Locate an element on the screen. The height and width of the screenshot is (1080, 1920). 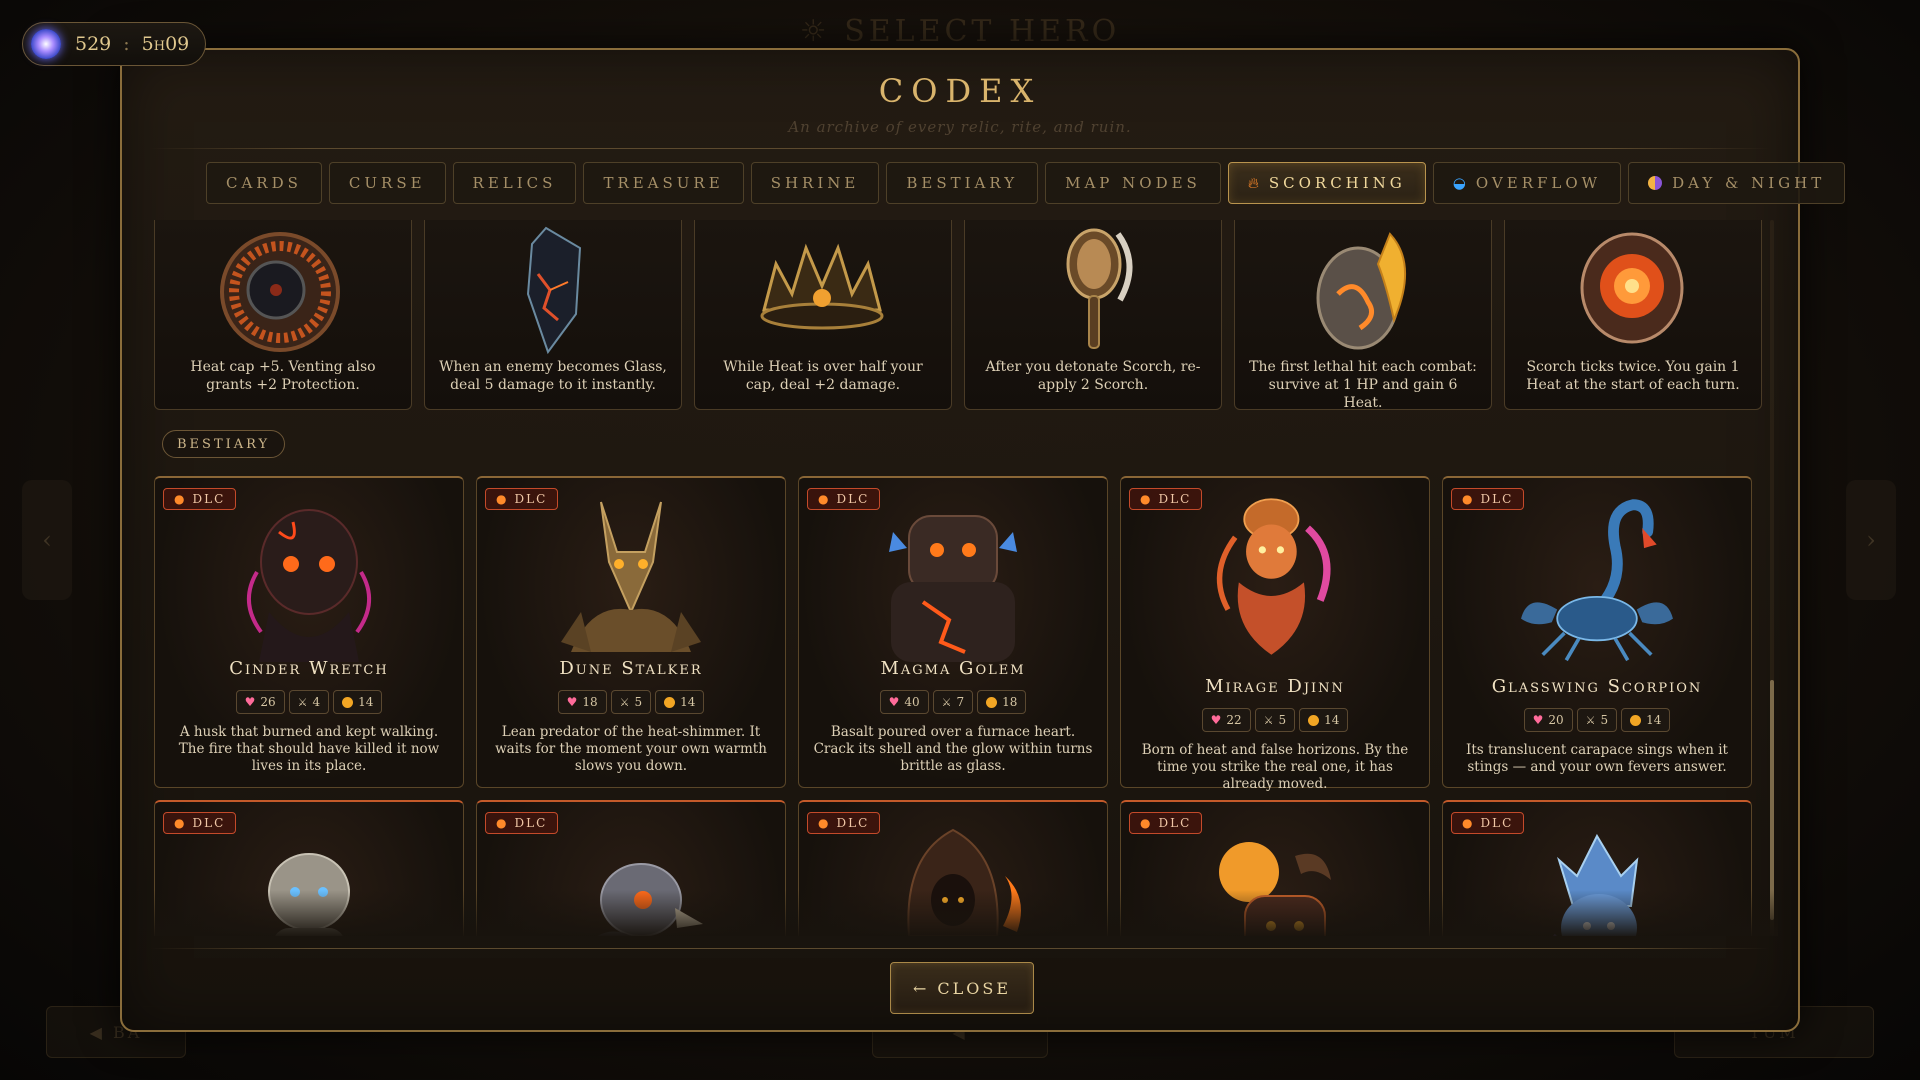
hp-value: 22 is located at coordinates (1234, 720).